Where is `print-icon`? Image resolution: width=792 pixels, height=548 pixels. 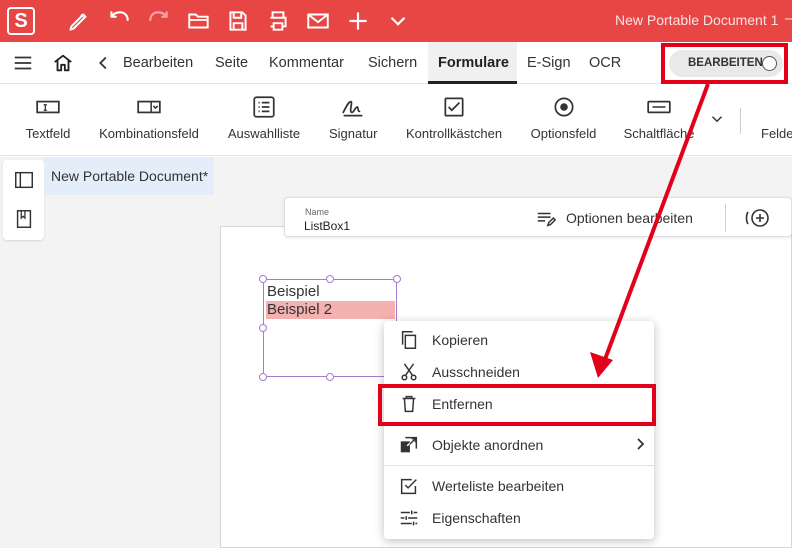
print-icon is located at coordinates (278, 21).